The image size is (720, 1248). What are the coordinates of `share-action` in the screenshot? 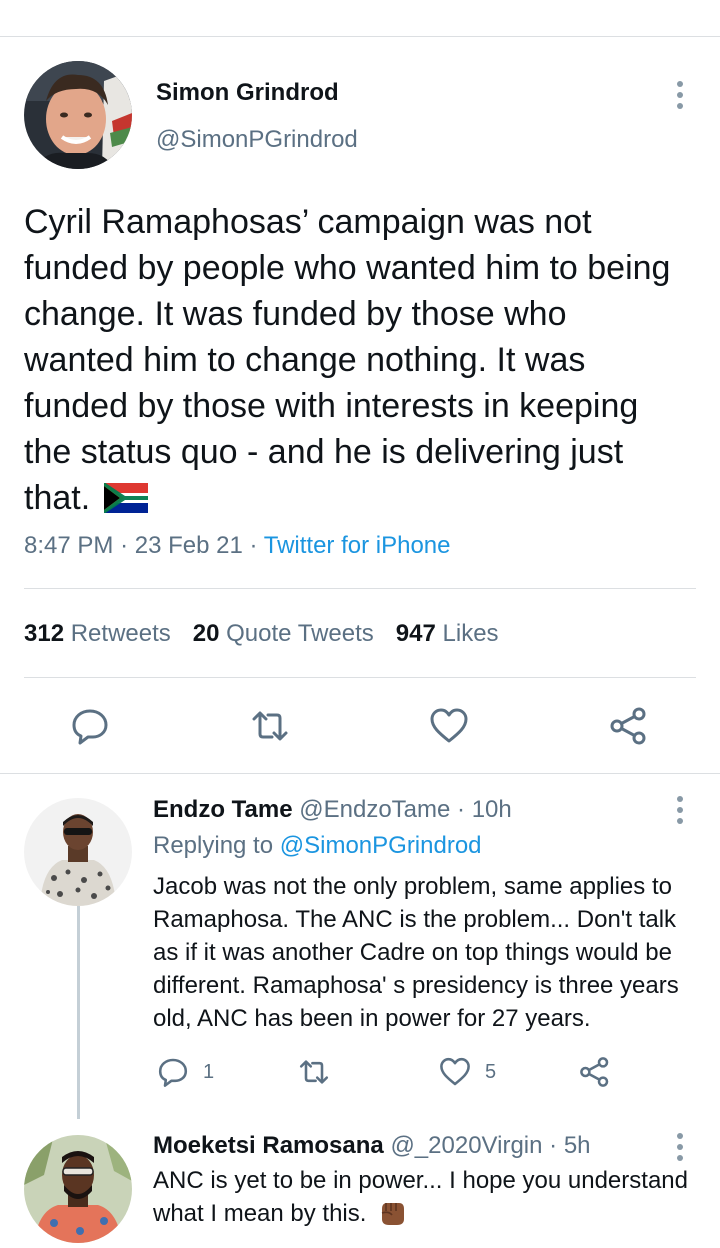 It's located at (595, 1072).